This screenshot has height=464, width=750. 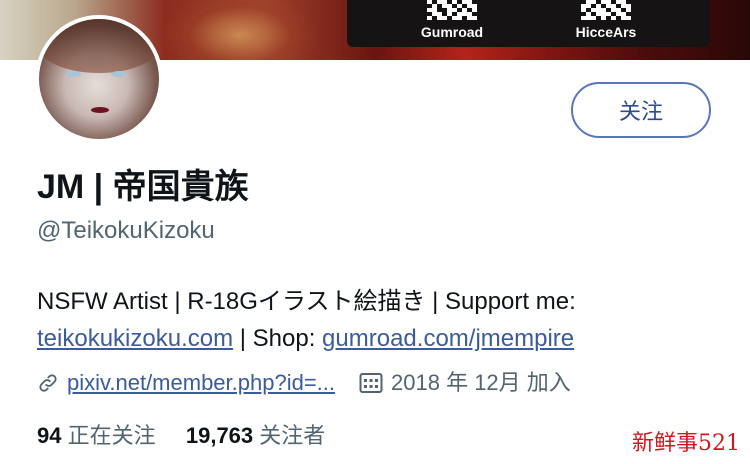 I want to click on shop-separator: | Shop:, so click(x=278, y=338).